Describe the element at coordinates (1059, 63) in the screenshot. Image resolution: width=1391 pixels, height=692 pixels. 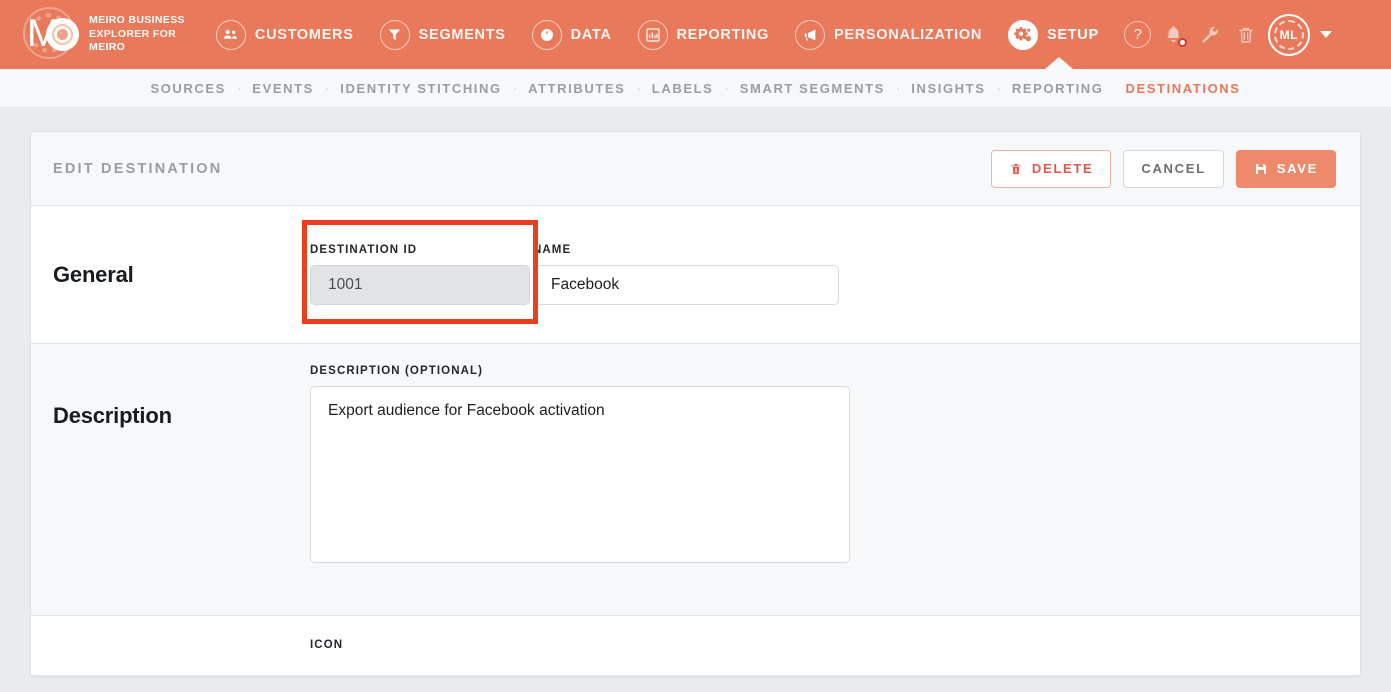
I see `active-nav-pointer` at that location.